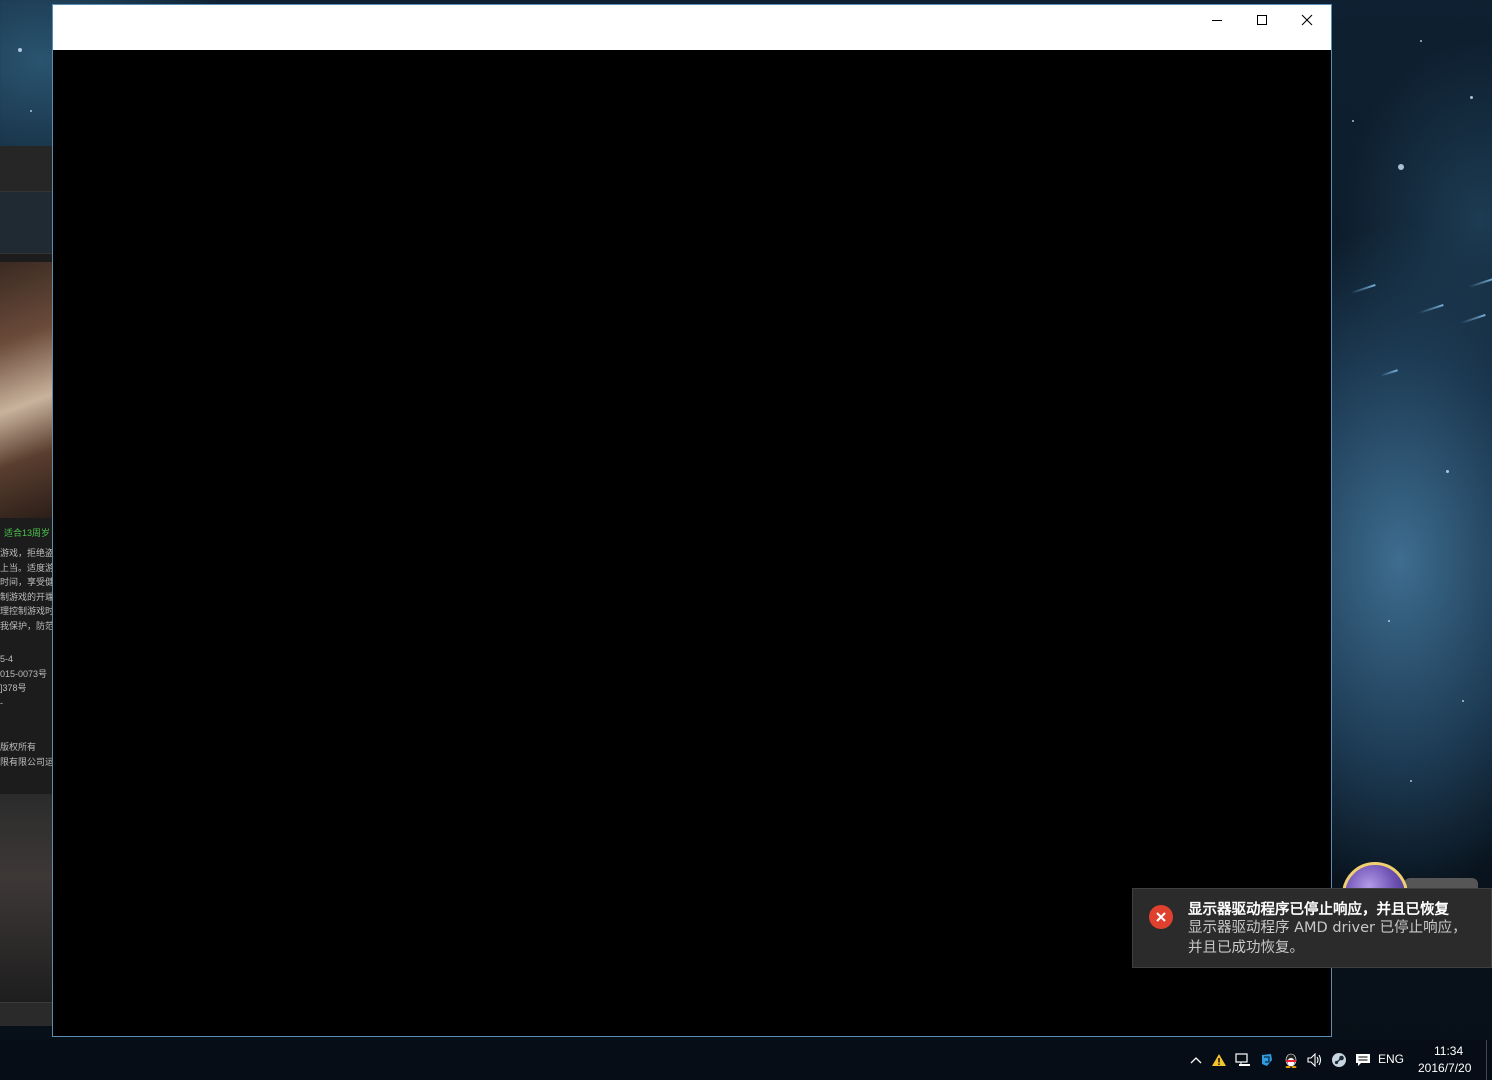 This screenshot has width=1492, height=1080. What do you see at coordinates (27, 898) in the screenshot?
I see `background-app-banner` at bounding box center [27, 898].